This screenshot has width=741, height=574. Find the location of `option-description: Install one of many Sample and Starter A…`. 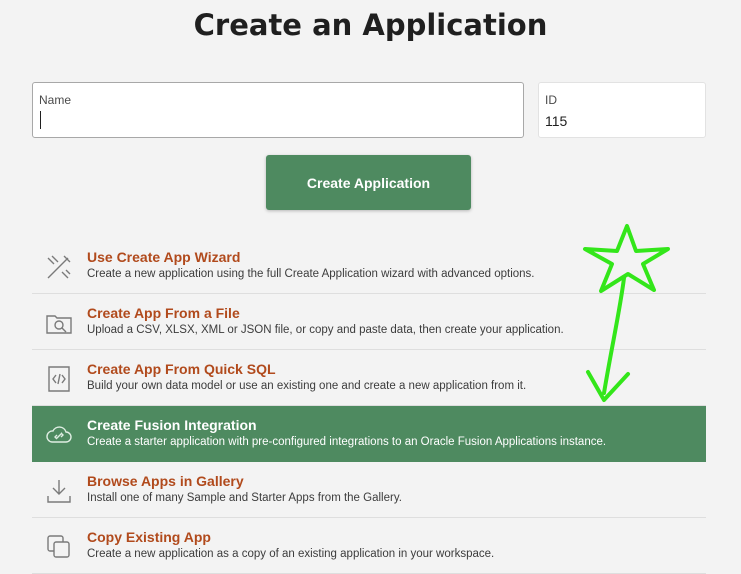

option-description: Install one of many Sample and Starter A… is located at coordinates (244, 498).